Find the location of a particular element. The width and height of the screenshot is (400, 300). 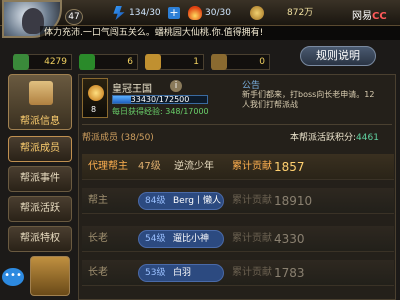

member-name: 白羽 is located at coordinates (182, 273).